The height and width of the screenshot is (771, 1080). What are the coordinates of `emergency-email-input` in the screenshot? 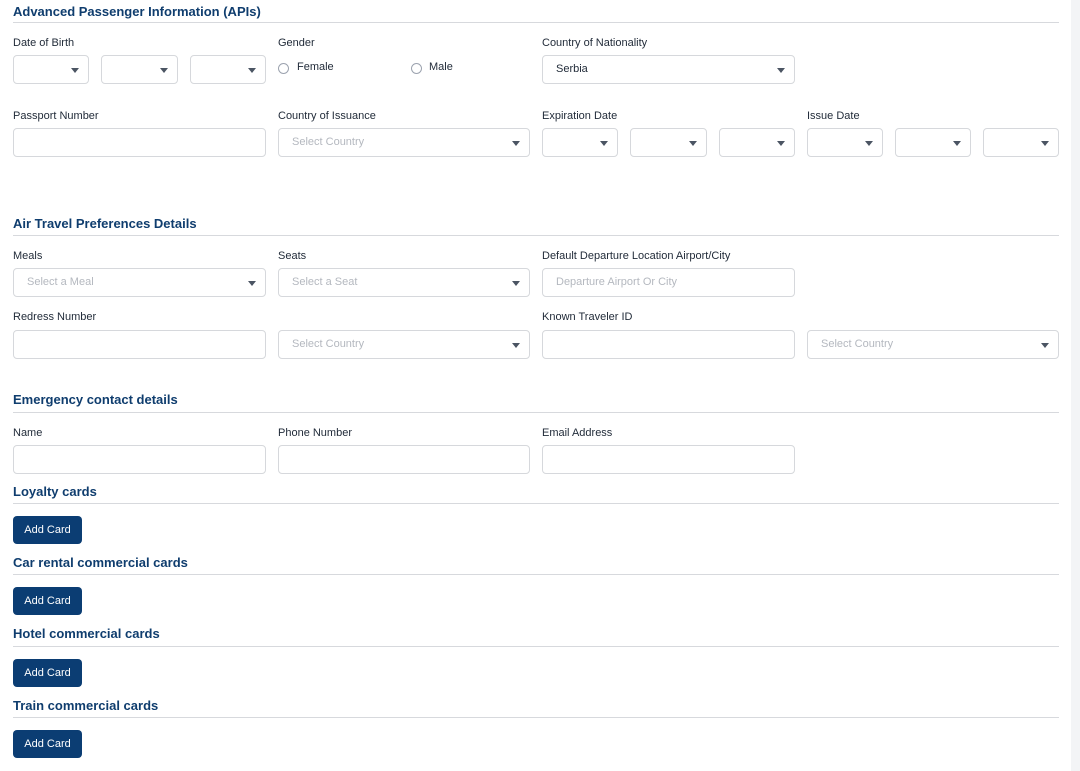 It's located at (668, 459).